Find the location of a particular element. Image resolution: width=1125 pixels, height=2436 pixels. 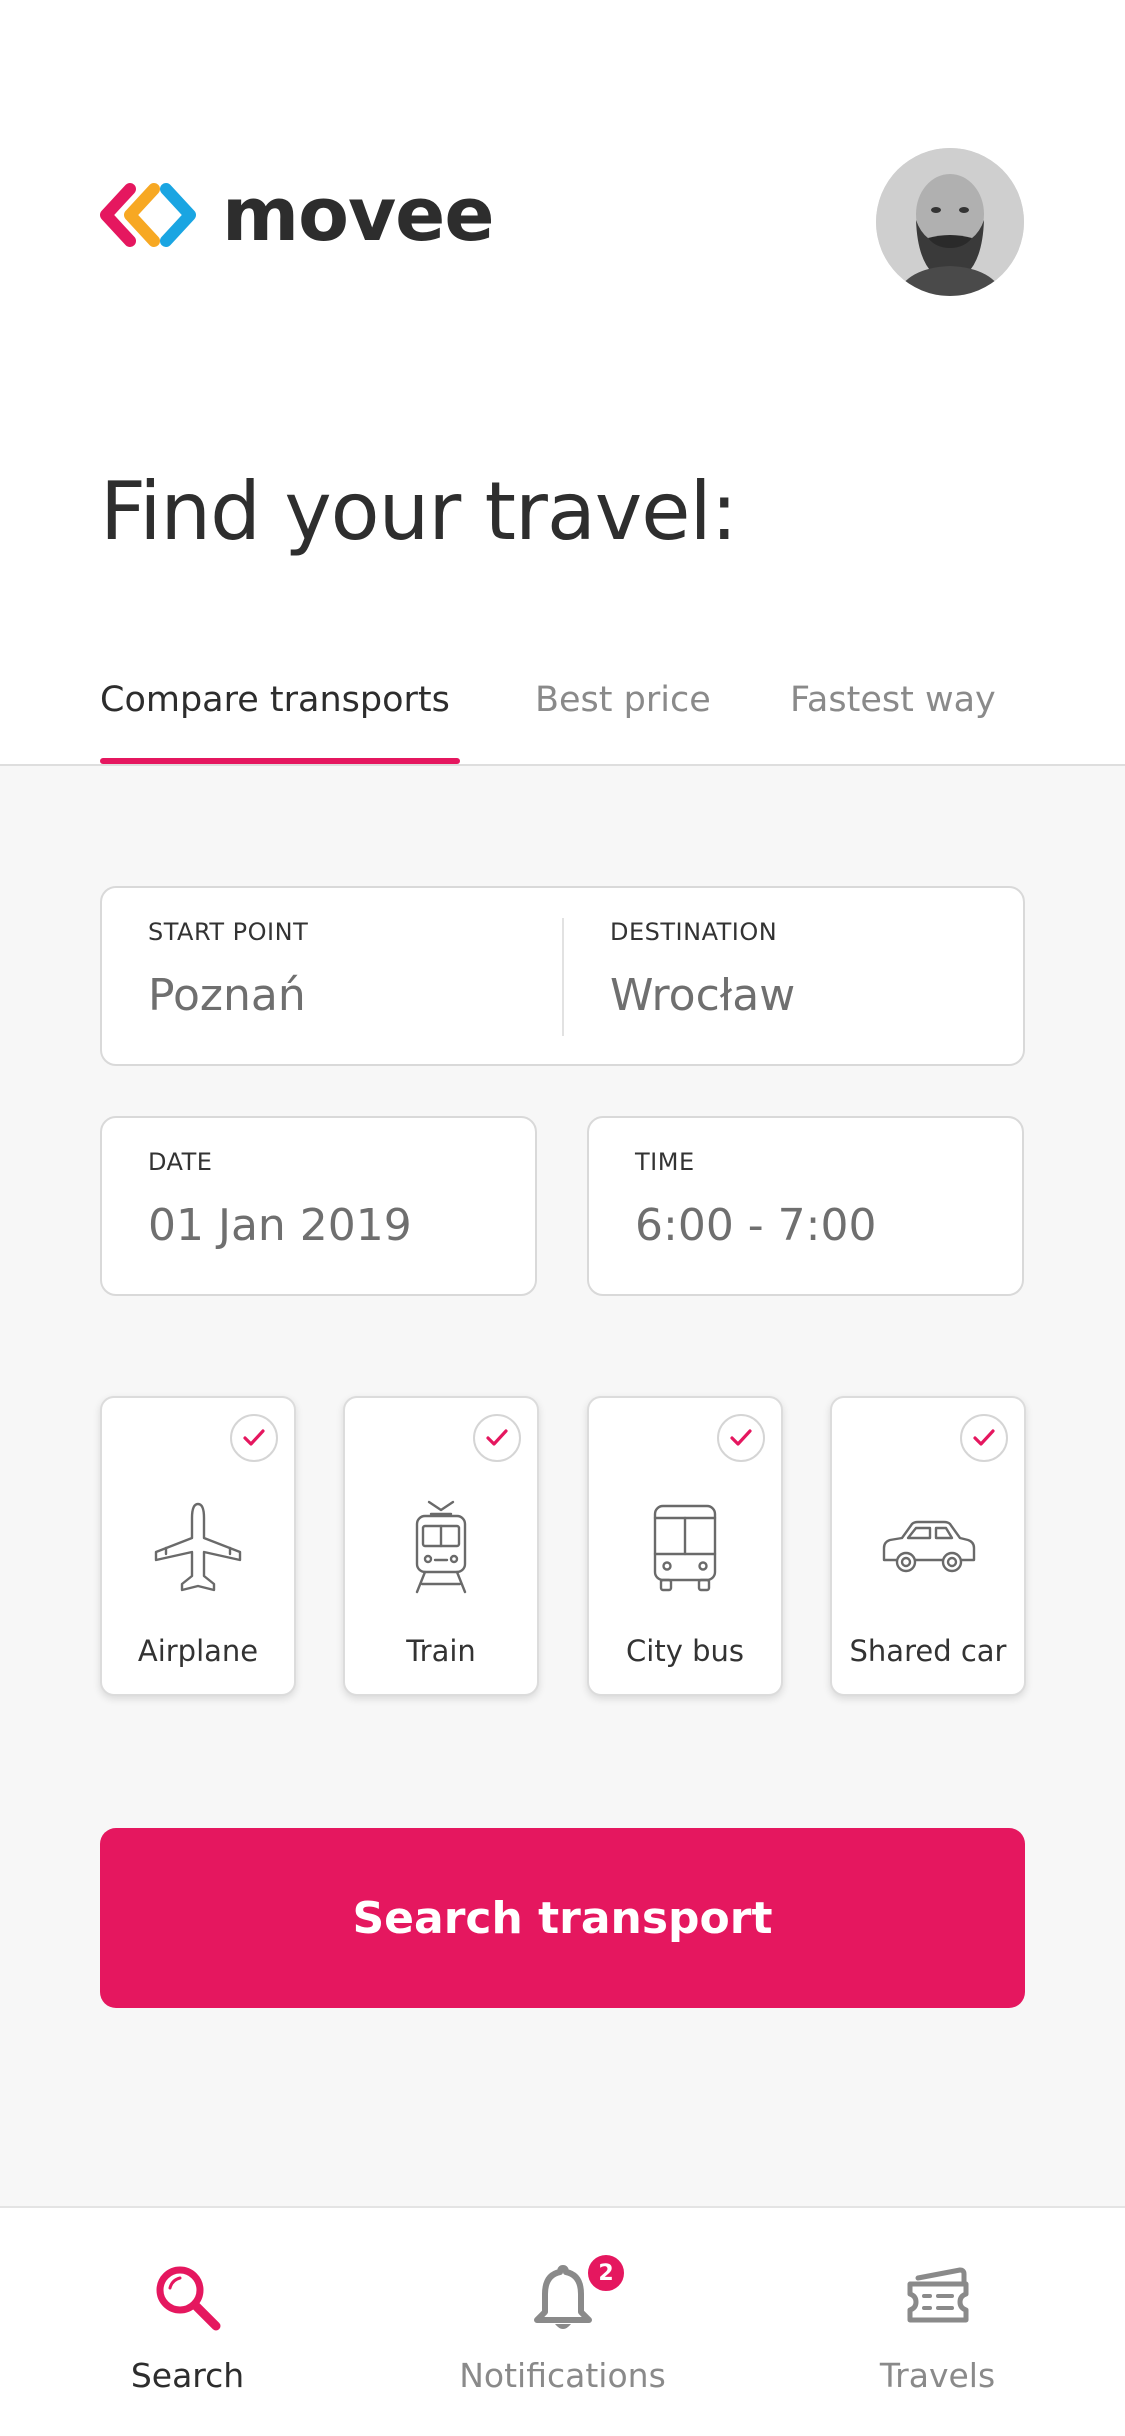

brand-name: movee is located at coordinates (358, 215).